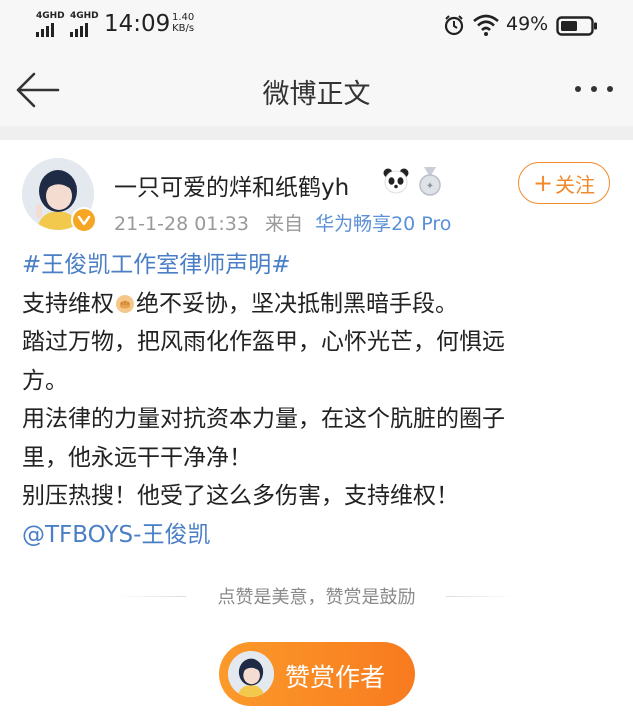  Describe the element at coordinates (183, 17) in the screenshot. I see `network-speed-value: 1.40` at that location.